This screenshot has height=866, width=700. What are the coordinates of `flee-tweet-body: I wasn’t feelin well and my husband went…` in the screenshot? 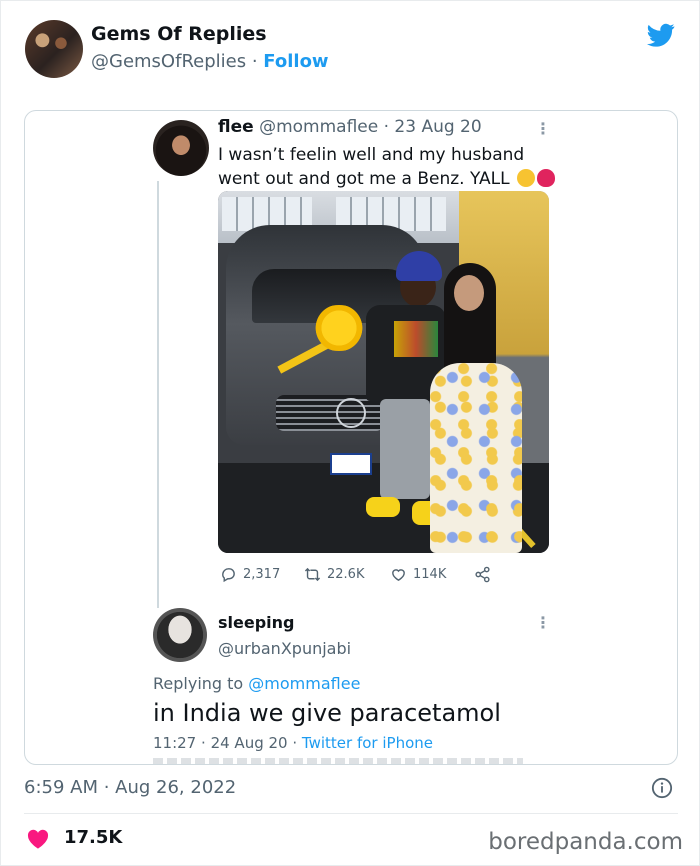 It's located at (371, 167).